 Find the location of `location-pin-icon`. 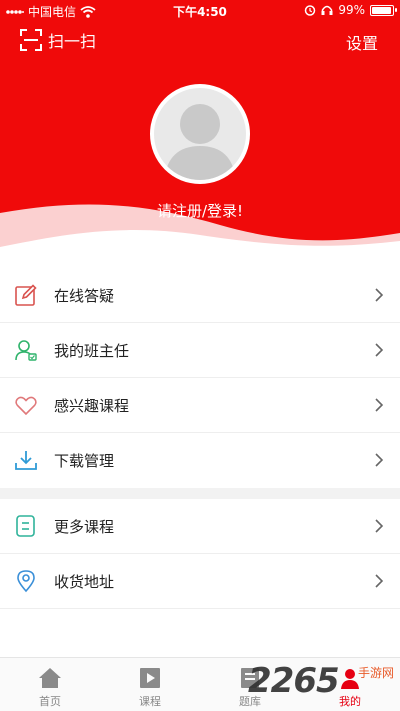

location-pin-icon is located at coordinates (26, 581).